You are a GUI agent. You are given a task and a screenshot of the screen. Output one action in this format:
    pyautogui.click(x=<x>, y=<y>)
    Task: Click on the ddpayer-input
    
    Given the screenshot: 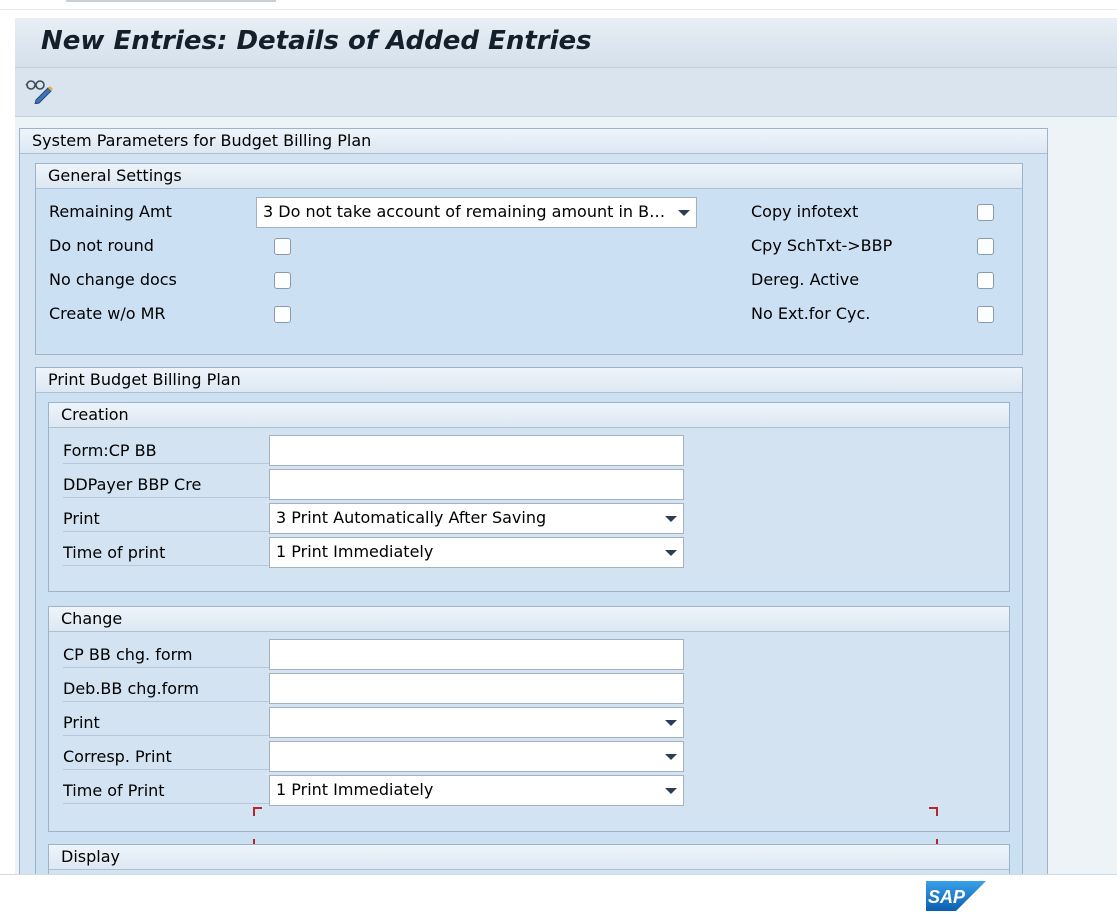 What is the action you would take?
    pyautogui.click(x=476, y=484)
    